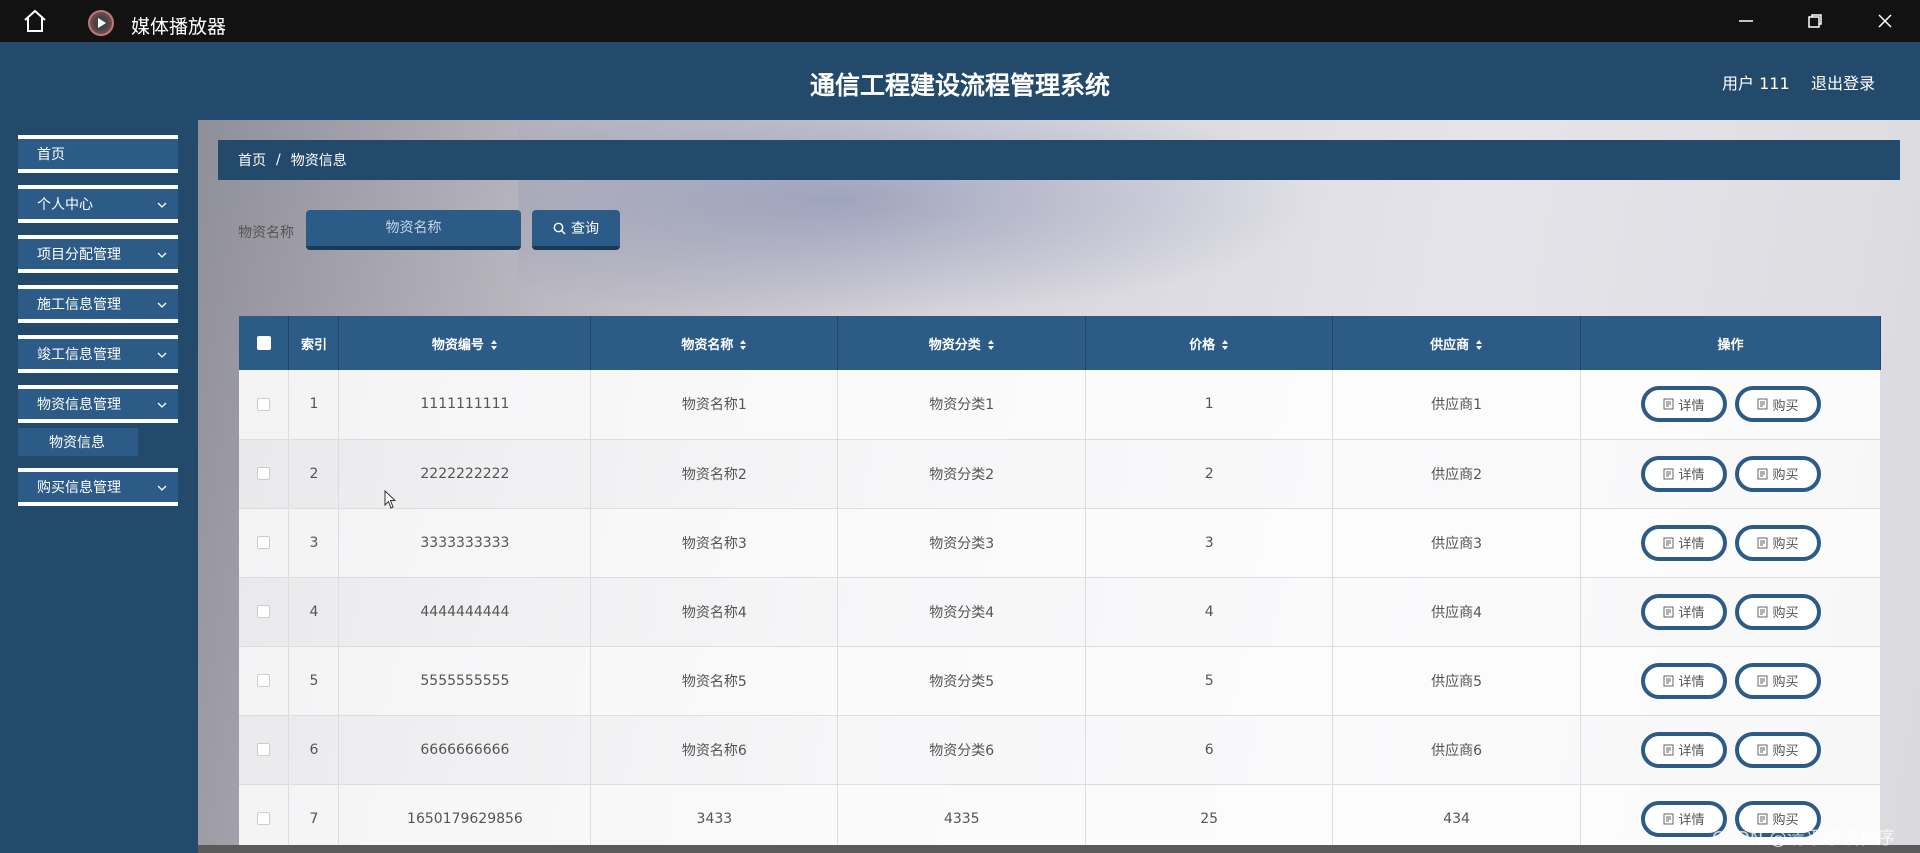  I want to click on sidebar-item-completion-info: 竣工信息管理, so click(98, 354).